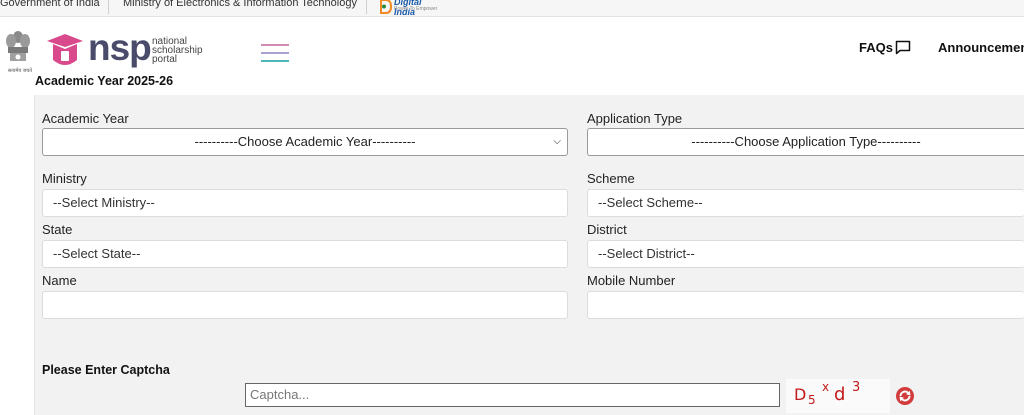  I want to click on captcha-char: d, so click(840, 394).